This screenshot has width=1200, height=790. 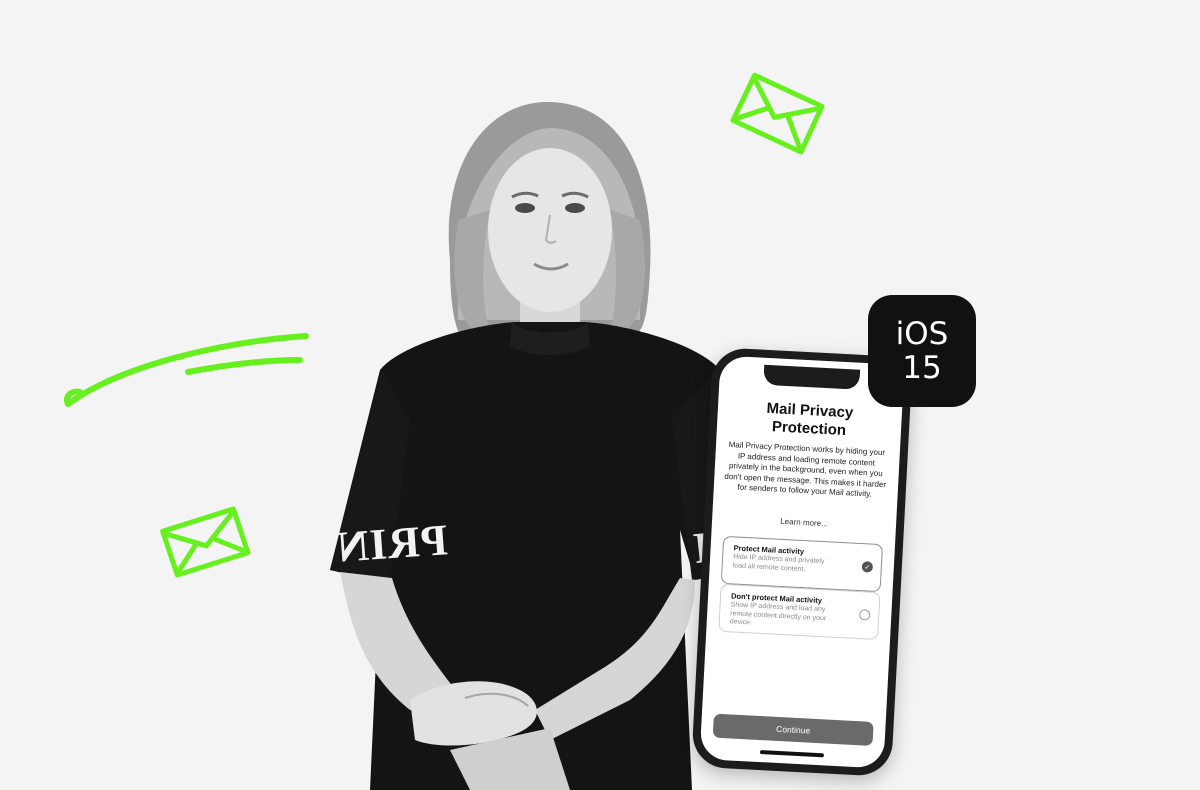 What do you see at coordinates (867, 567) in the screenshot?
I see `checkmark-icon: ✓` at bounding box center [867, 567].